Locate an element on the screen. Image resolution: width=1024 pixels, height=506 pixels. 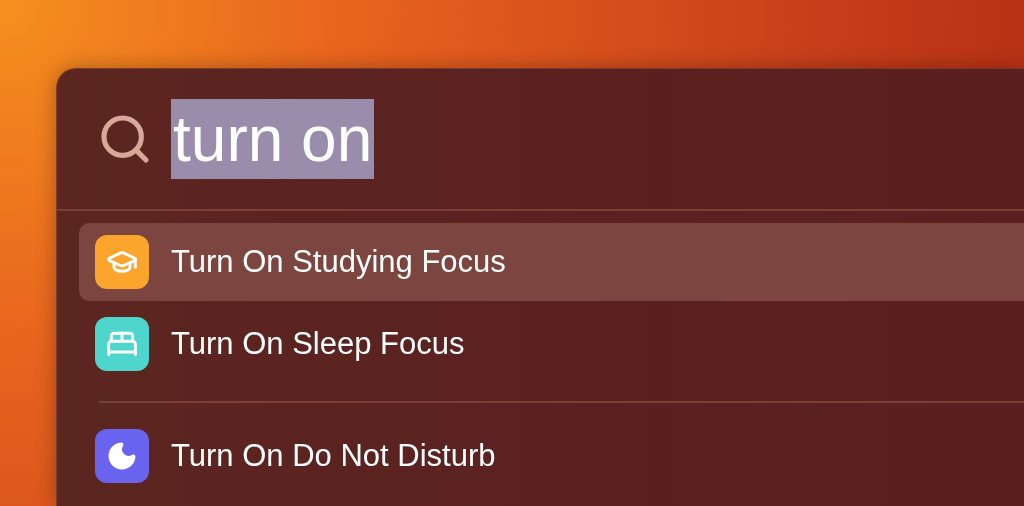
result-label: Turn On Studying Focus is located at coordinates (338, 262).